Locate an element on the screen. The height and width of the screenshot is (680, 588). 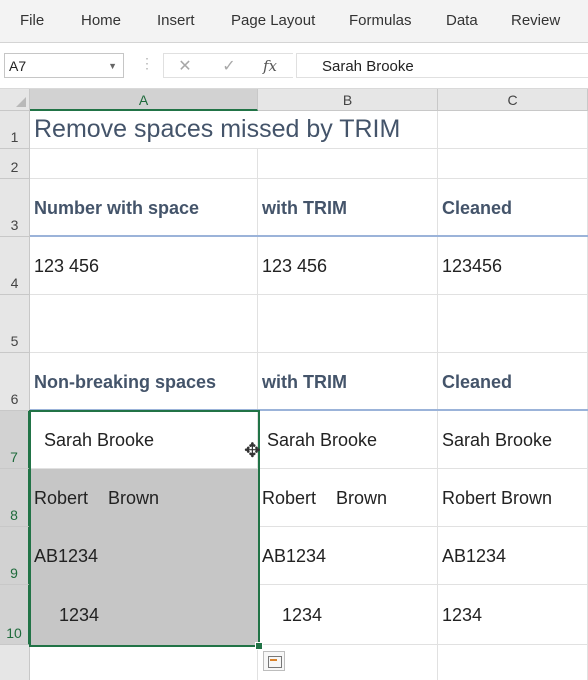
cell-c8: Robert Brown is located at coordinates (513, 498).